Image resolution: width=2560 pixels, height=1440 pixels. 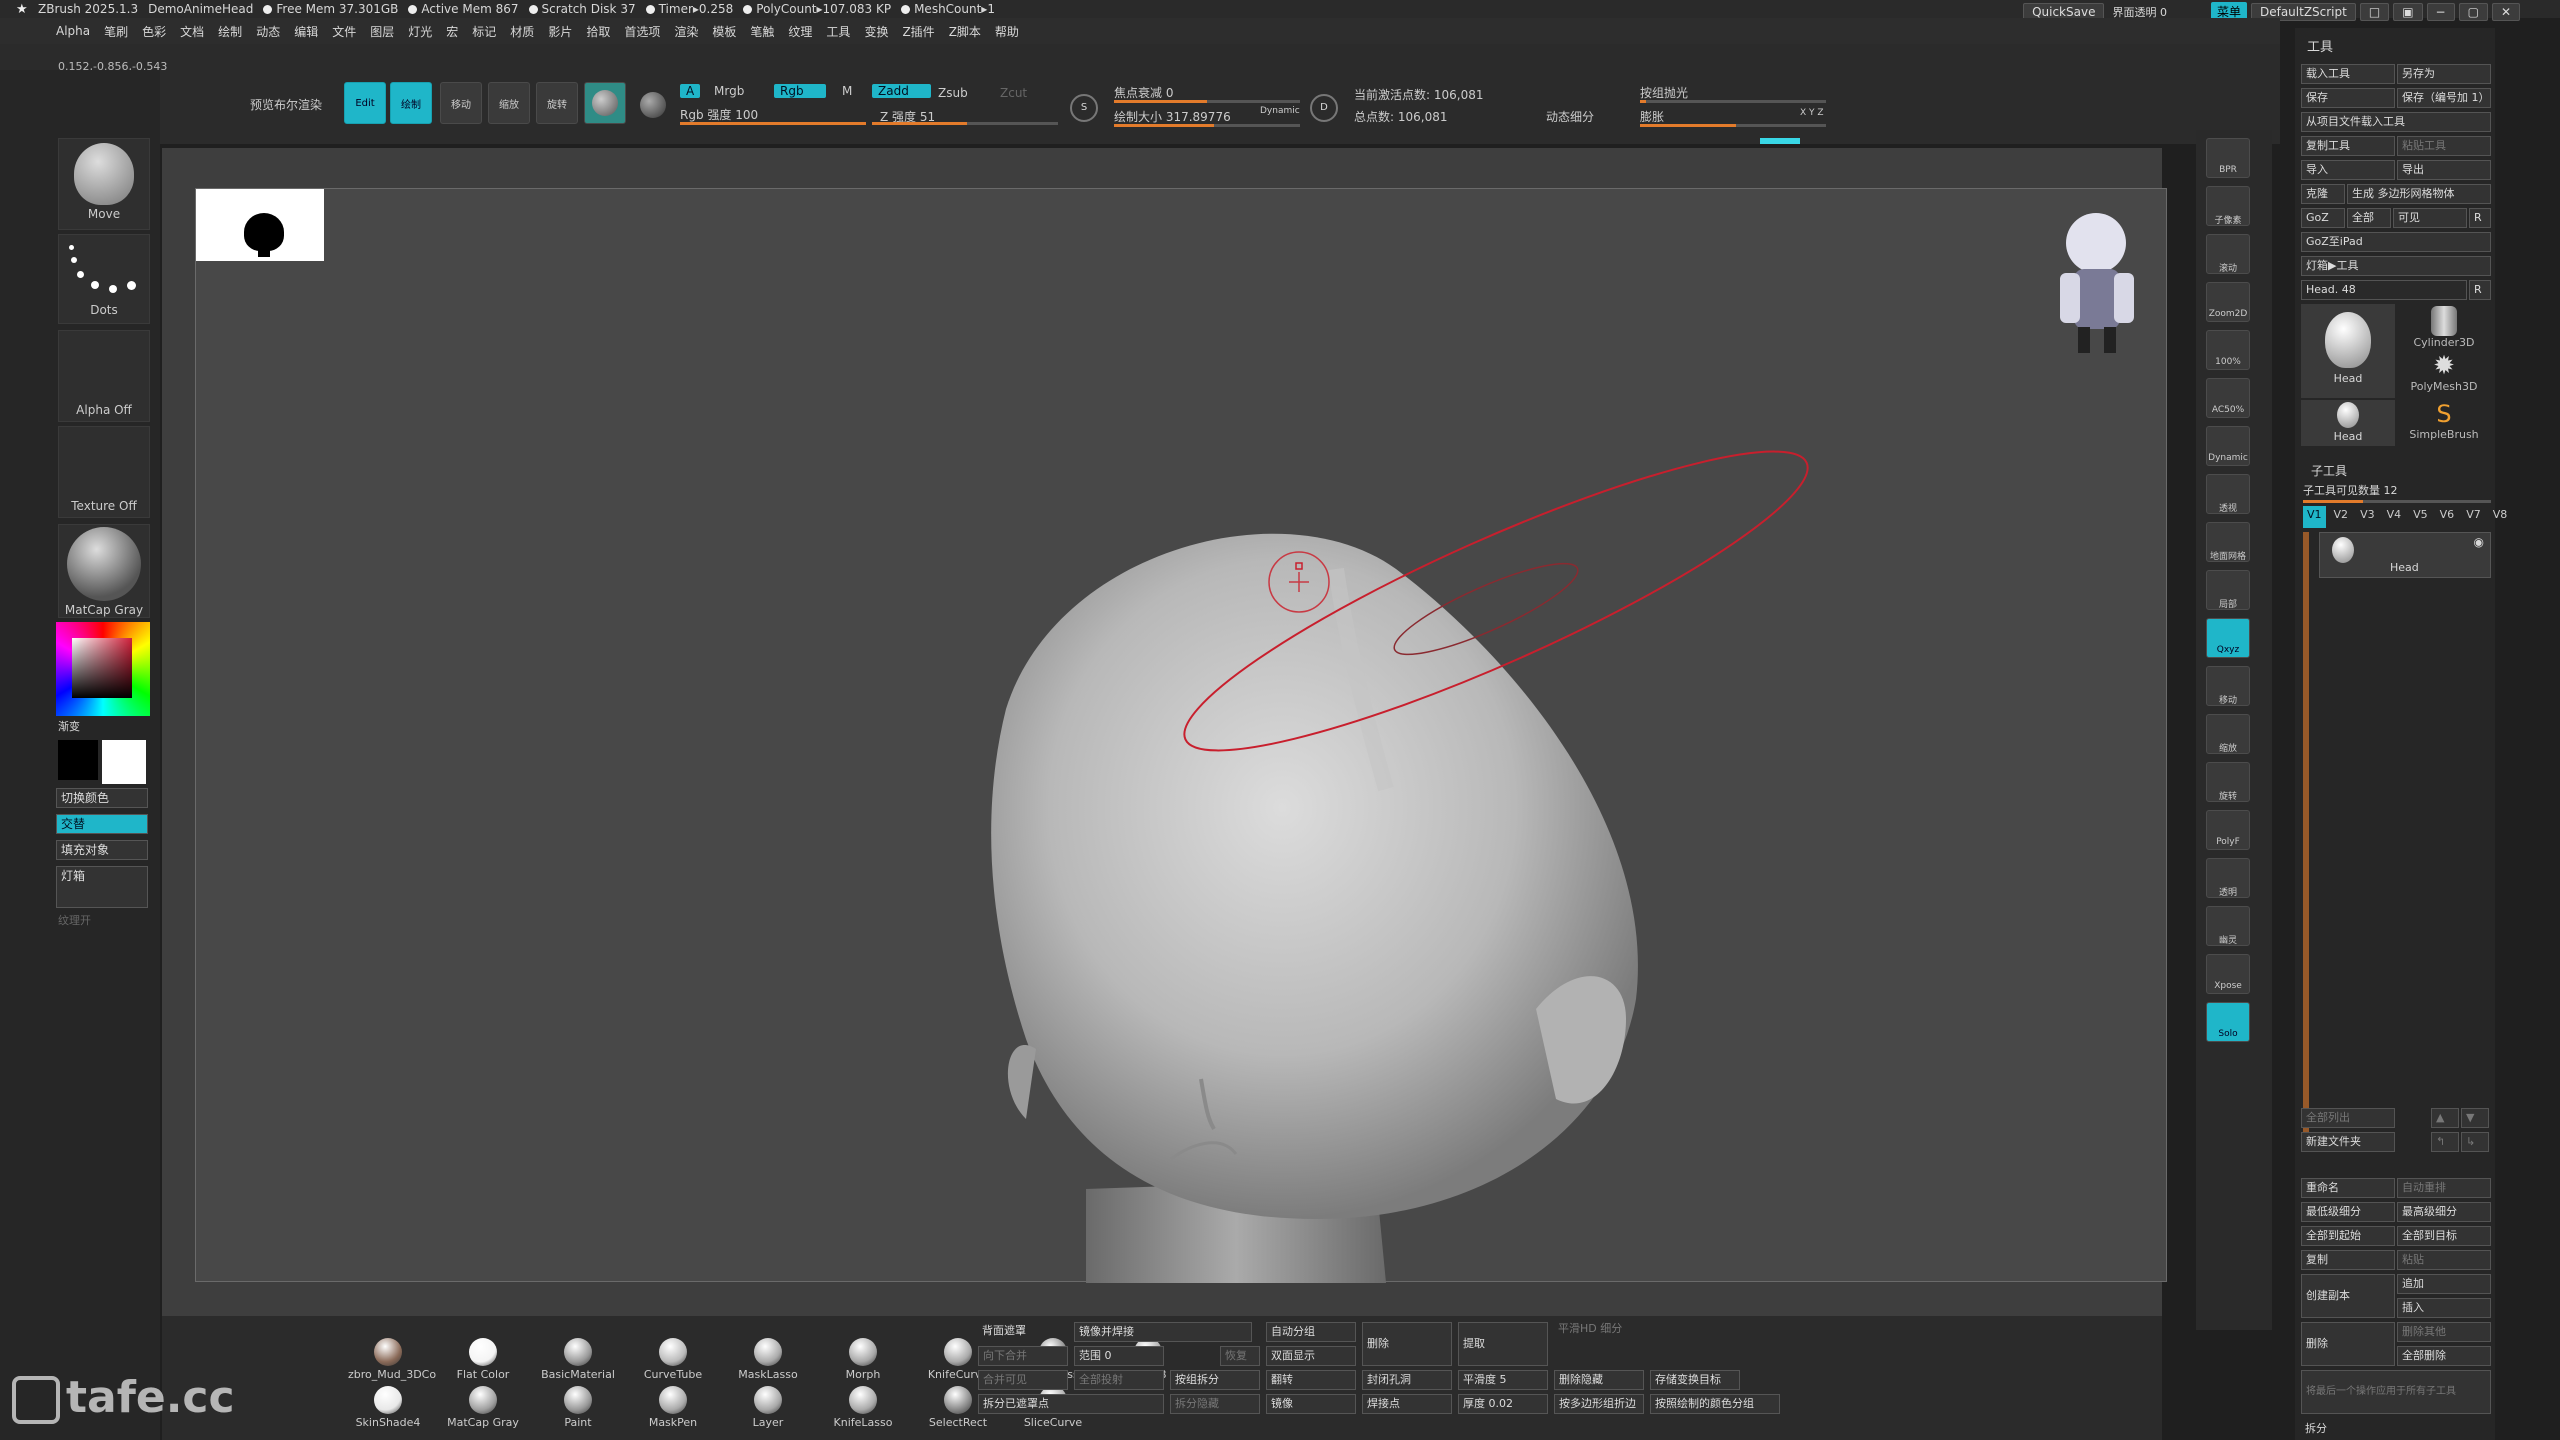 I want to click on paste-subtool-button: 粘贴, so click(x=2444, y=1260).